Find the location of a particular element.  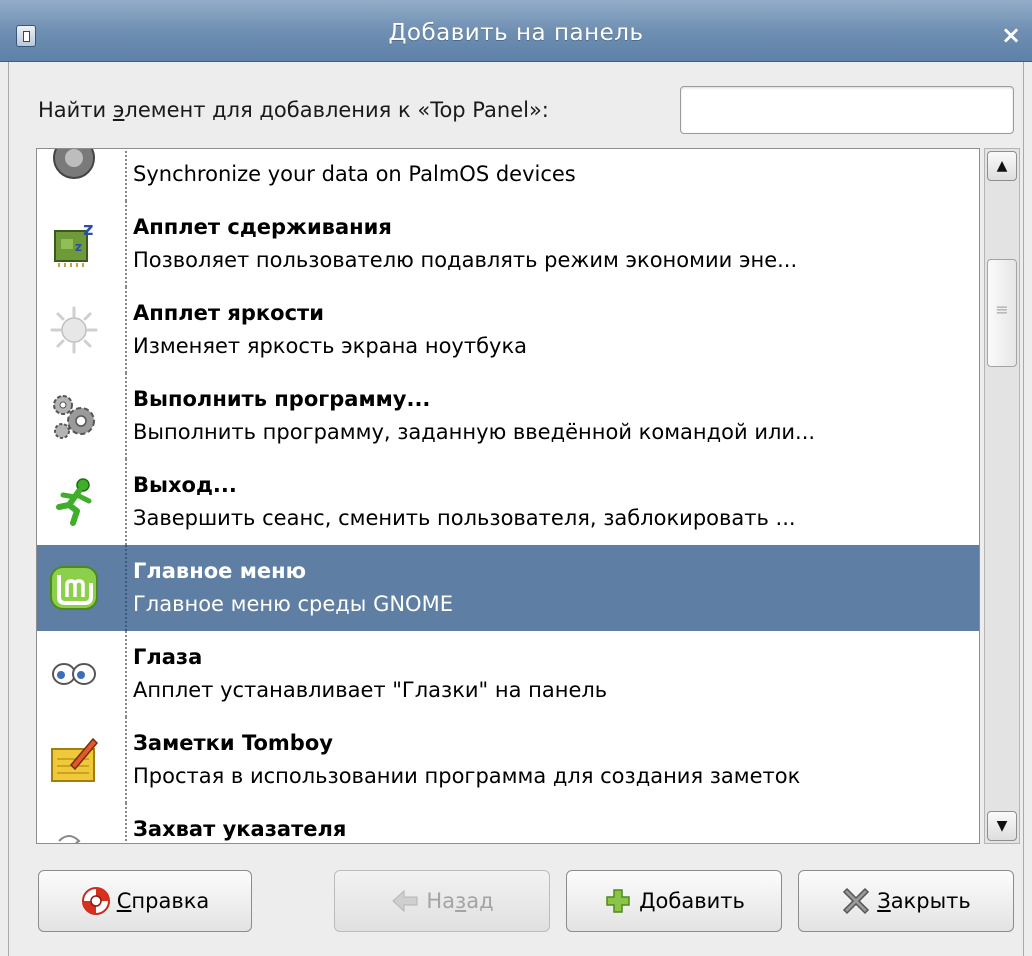

title-bar: Добавить на панель × is located at coordinates (516, 31).